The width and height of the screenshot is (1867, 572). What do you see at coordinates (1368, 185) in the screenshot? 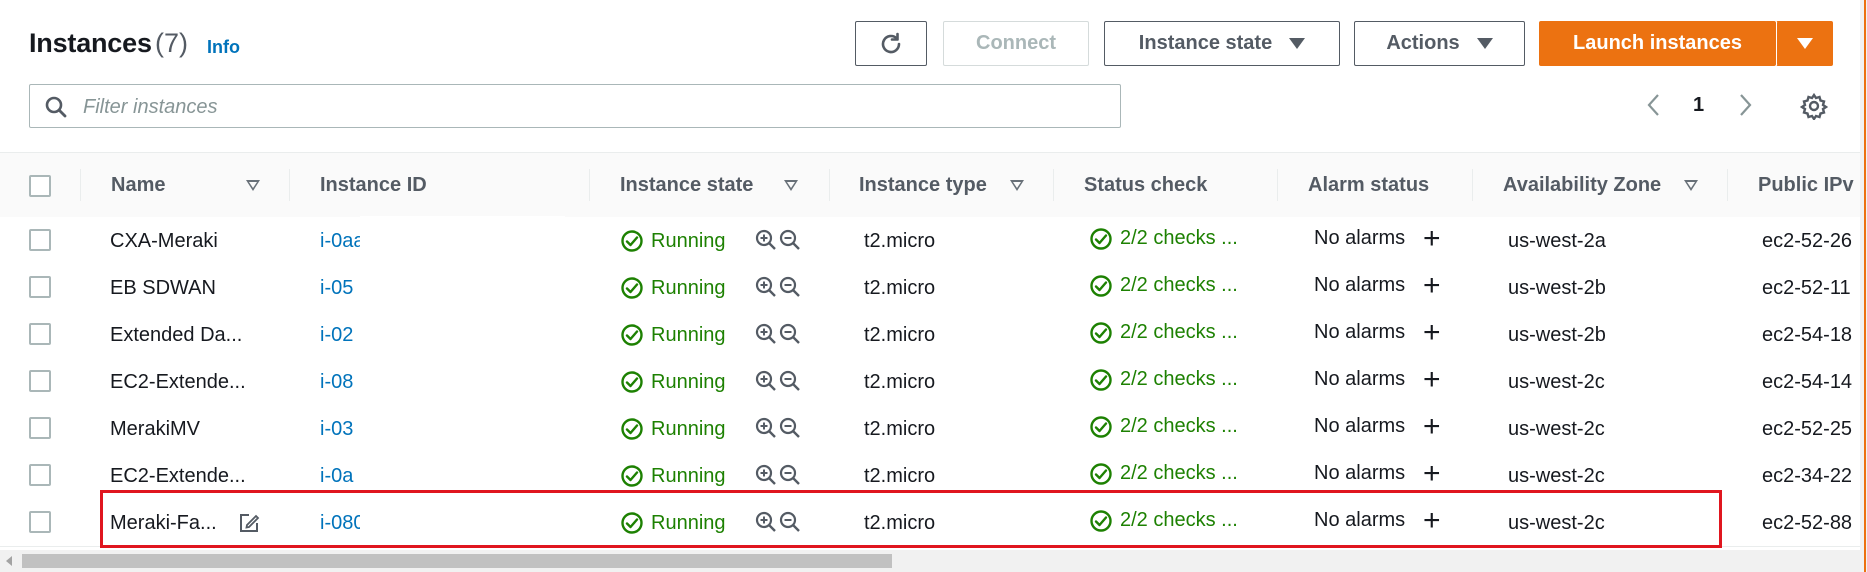
I see `column-header-alarm-status: Alarm status` at bounding box center [1368, 185].